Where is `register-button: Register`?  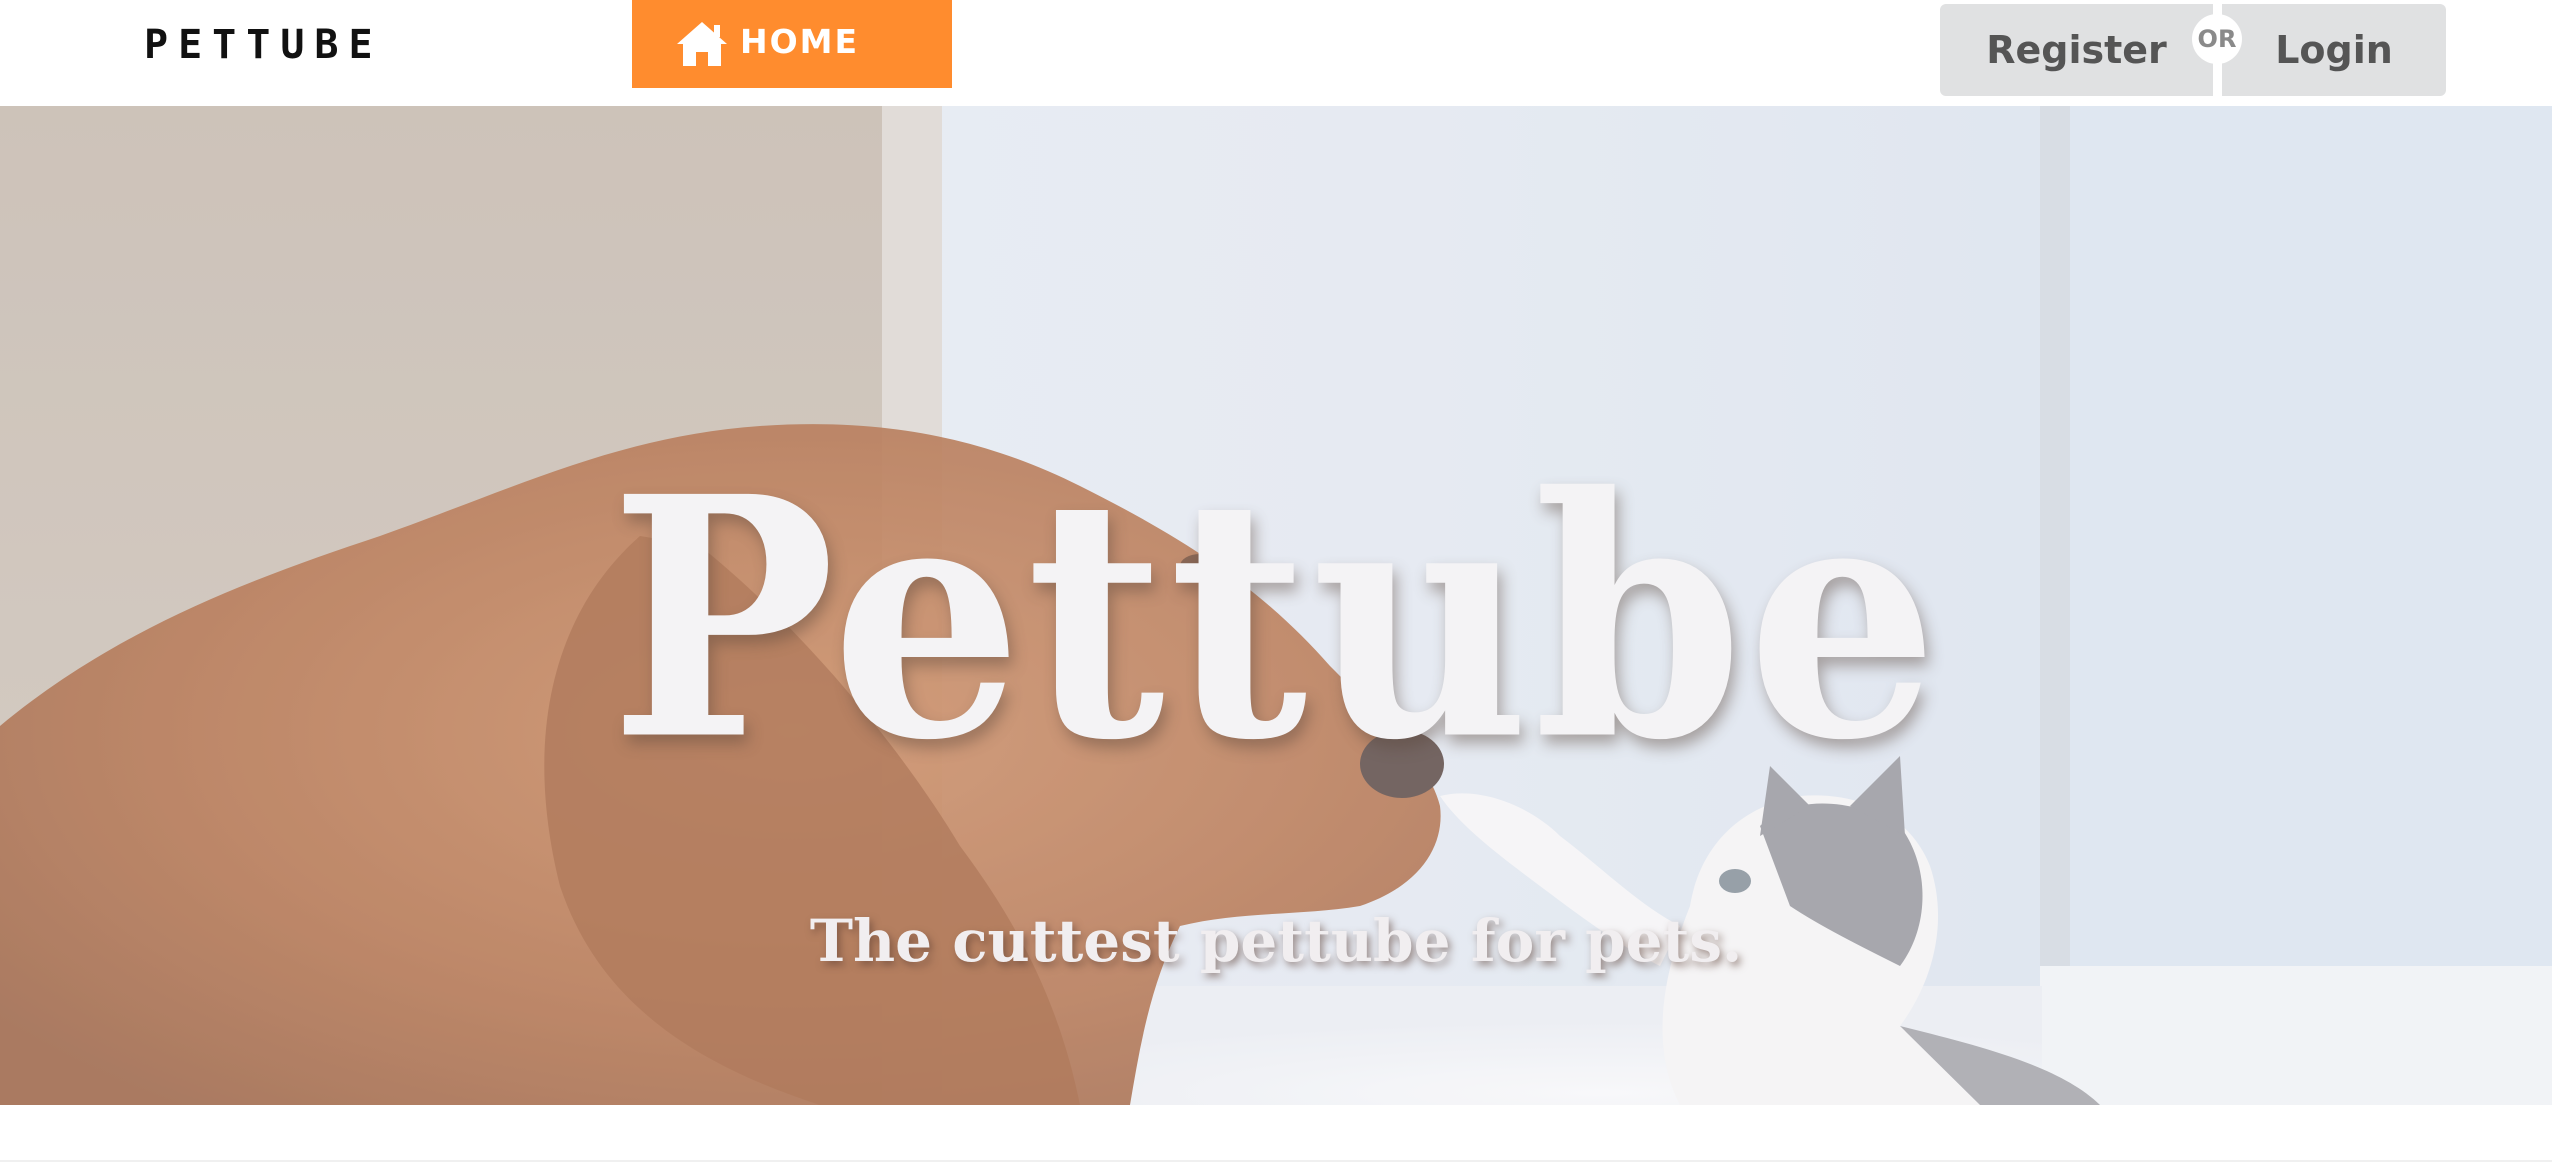
register-button: Register is located at coordinates (2076, 50).